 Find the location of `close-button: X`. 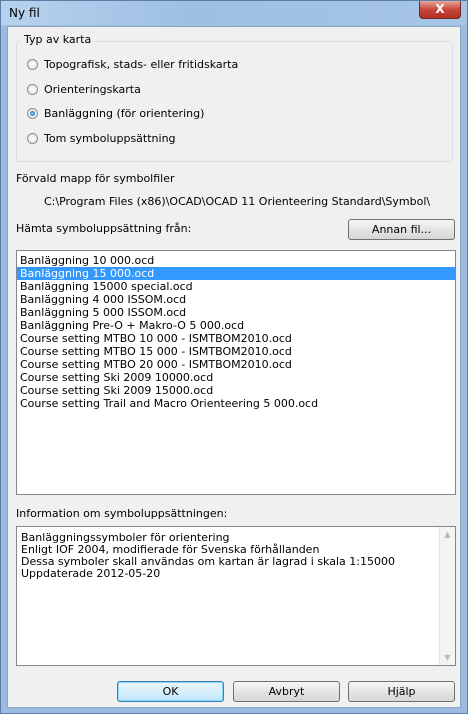

close-button: X is located at coordinates (440, 10).